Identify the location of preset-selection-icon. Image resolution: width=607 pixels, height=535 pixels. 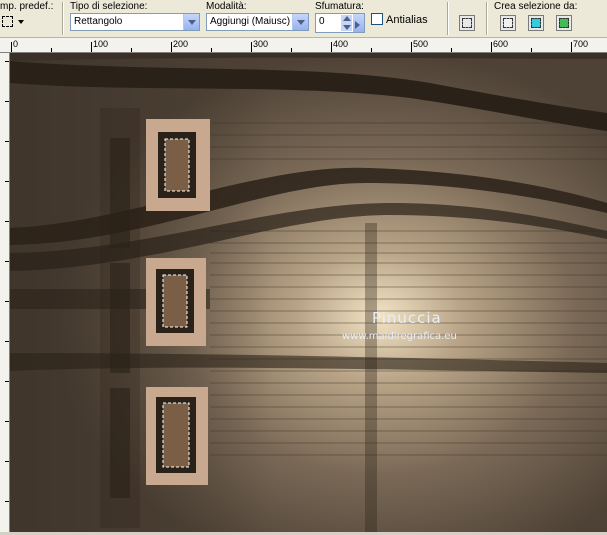
(7, 21).